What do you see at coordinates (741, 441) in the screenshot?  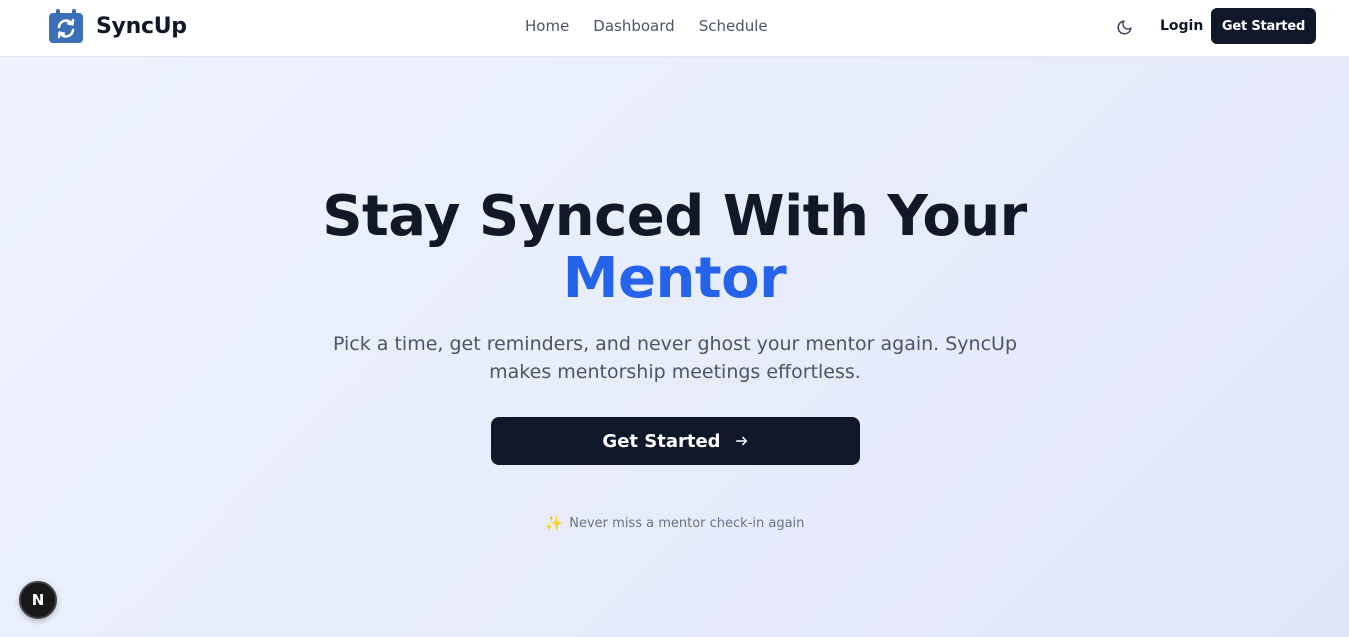 I see `arrow-right-icon` at bounding box center [741, 441].